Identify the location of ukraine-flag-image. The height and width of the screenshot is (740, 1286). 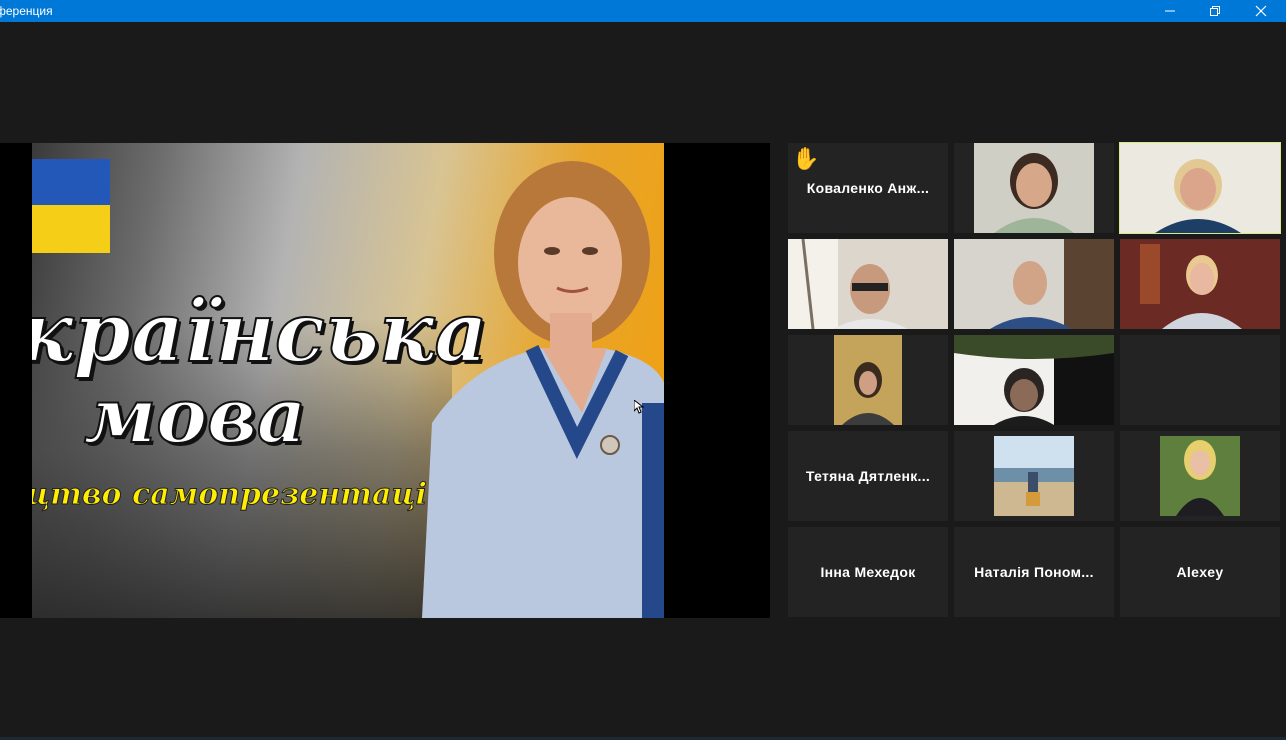
(71, 182).